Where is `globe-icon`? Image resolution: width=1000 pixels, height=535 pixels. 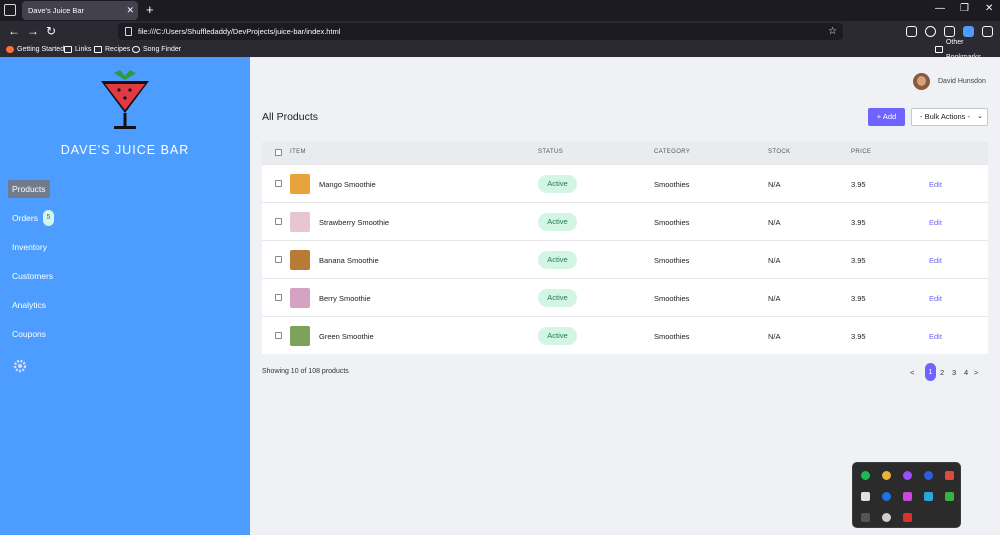
globe-icon is located at coordinates (136, 49).